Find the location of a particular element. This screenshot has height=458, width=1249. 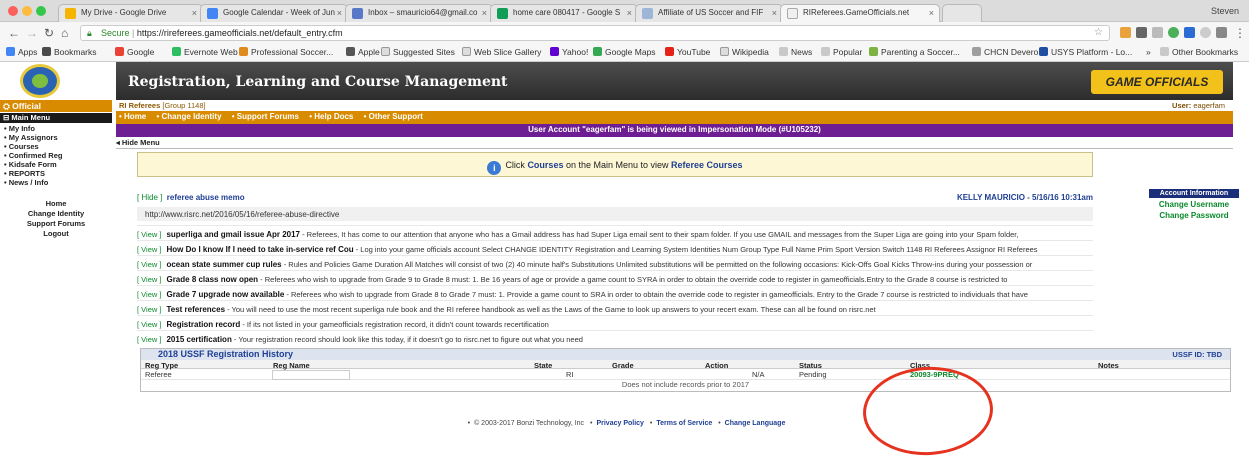

sidebar-item-news-info: • News / Info is located at coordinates (26, 182).